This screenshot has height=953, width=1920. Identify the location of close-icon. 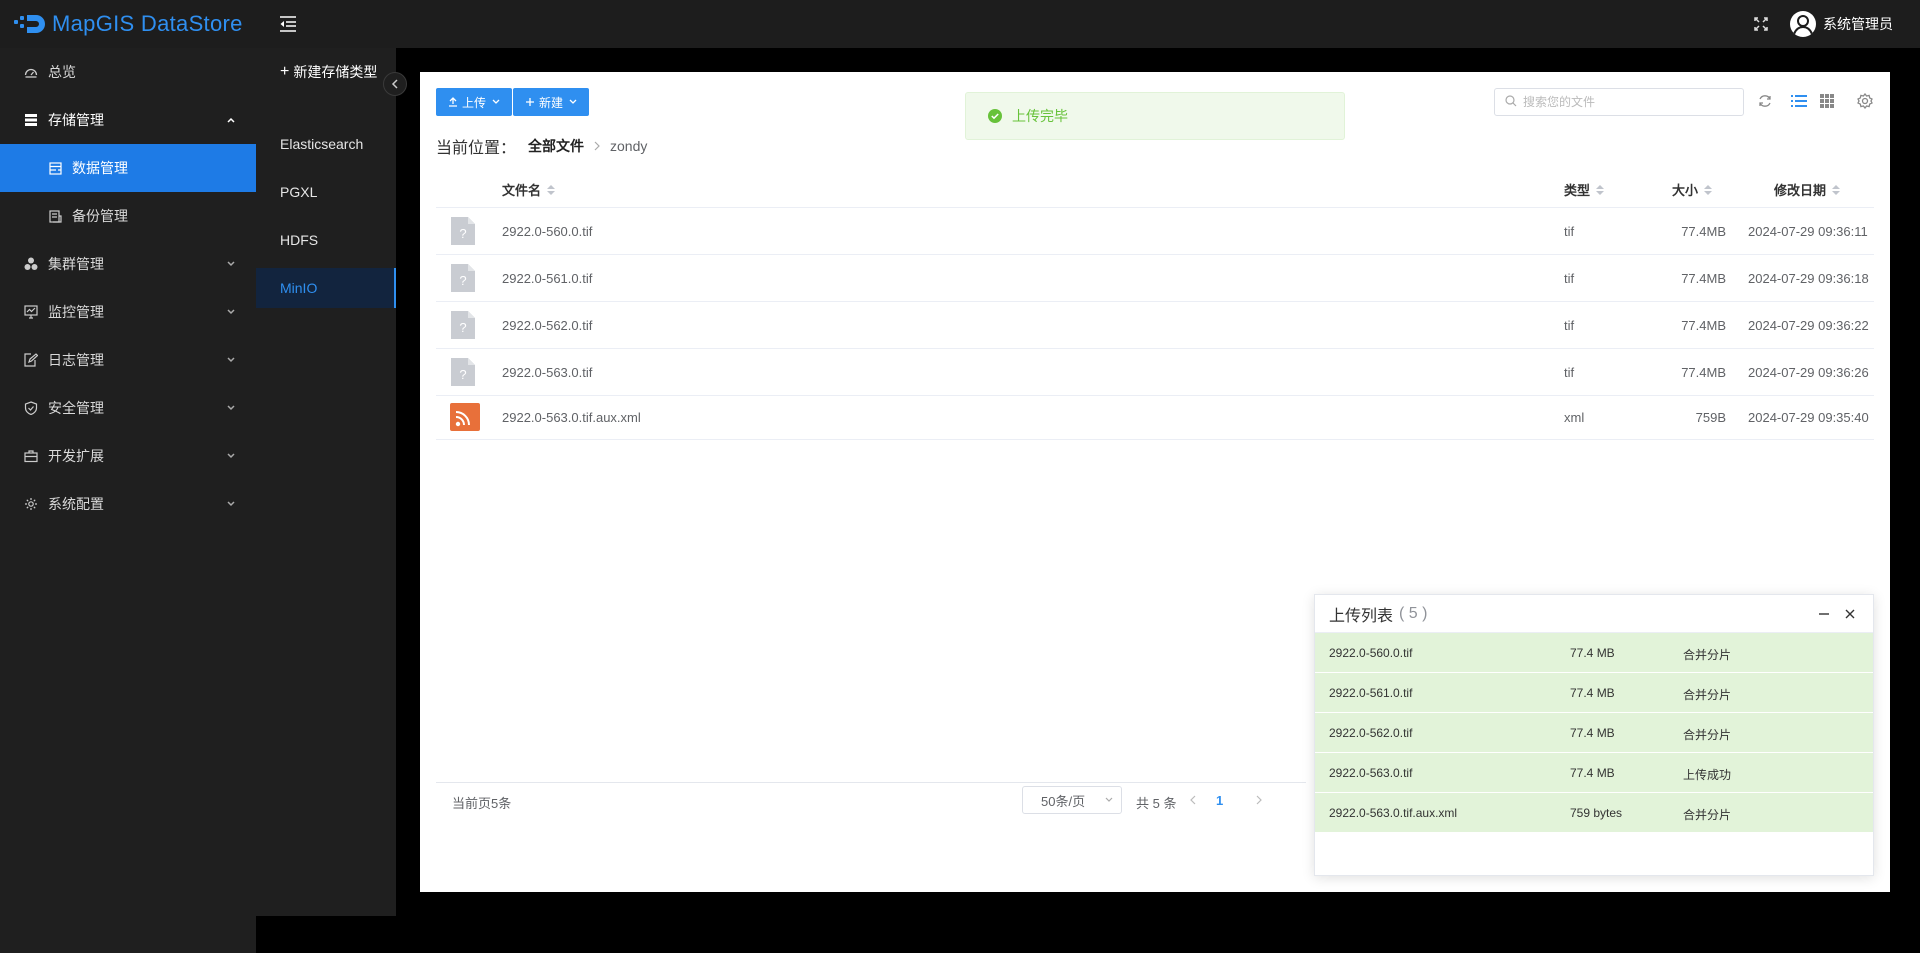
(1850, 614).